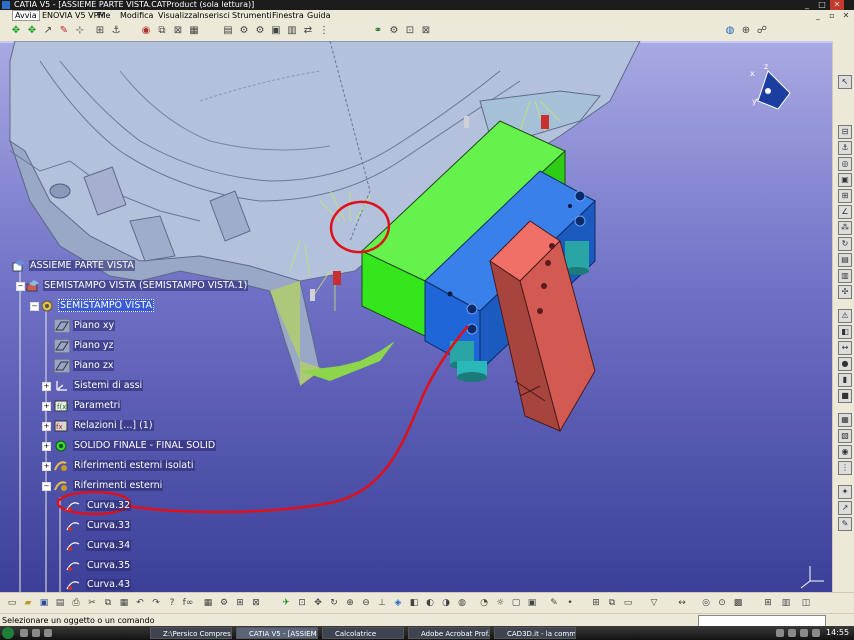  What do you see at coordinates (256, 603) in the screenshot?
I see `check-icon: ⊠` at bounding box center [256, 603].